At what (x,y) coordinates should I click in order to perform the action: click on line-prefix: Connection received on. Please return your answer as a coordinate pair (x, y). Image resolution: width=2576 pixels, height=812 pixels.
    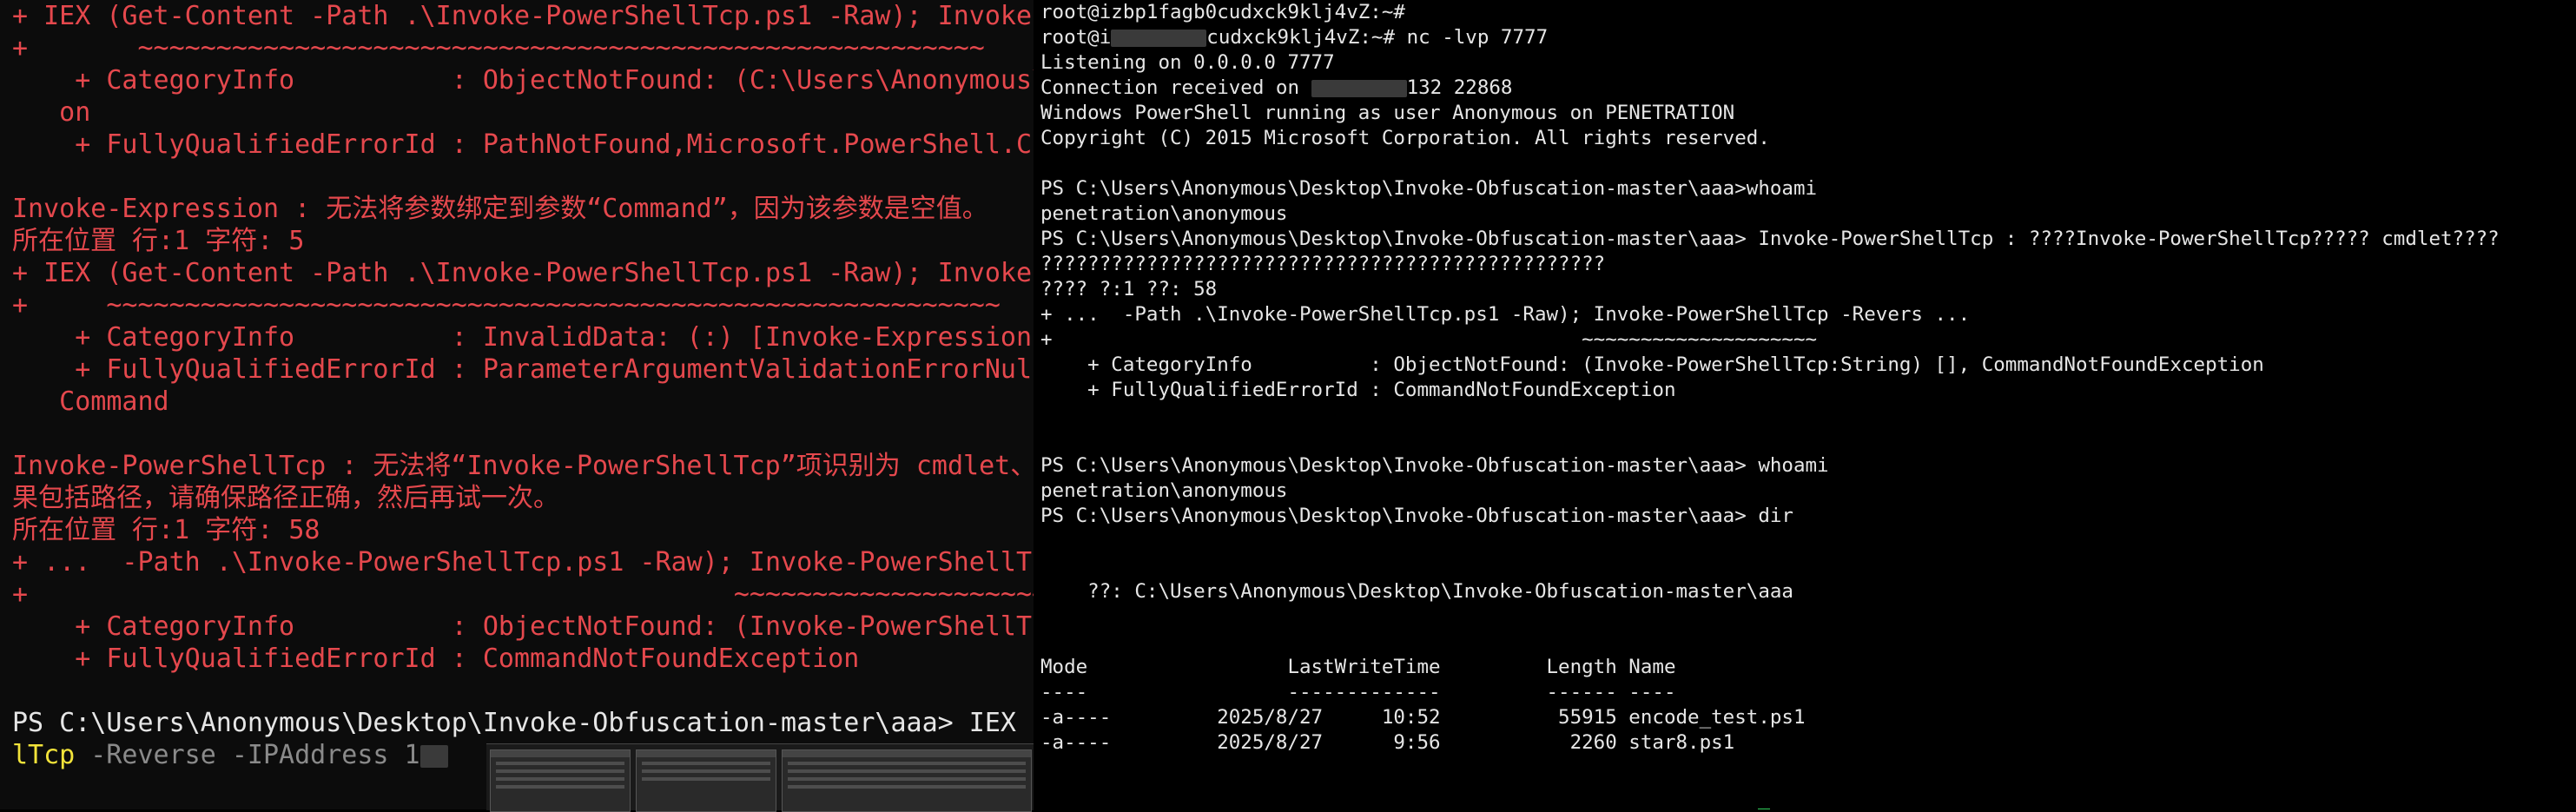
    Looking at the image, I should click on (1176, 87).